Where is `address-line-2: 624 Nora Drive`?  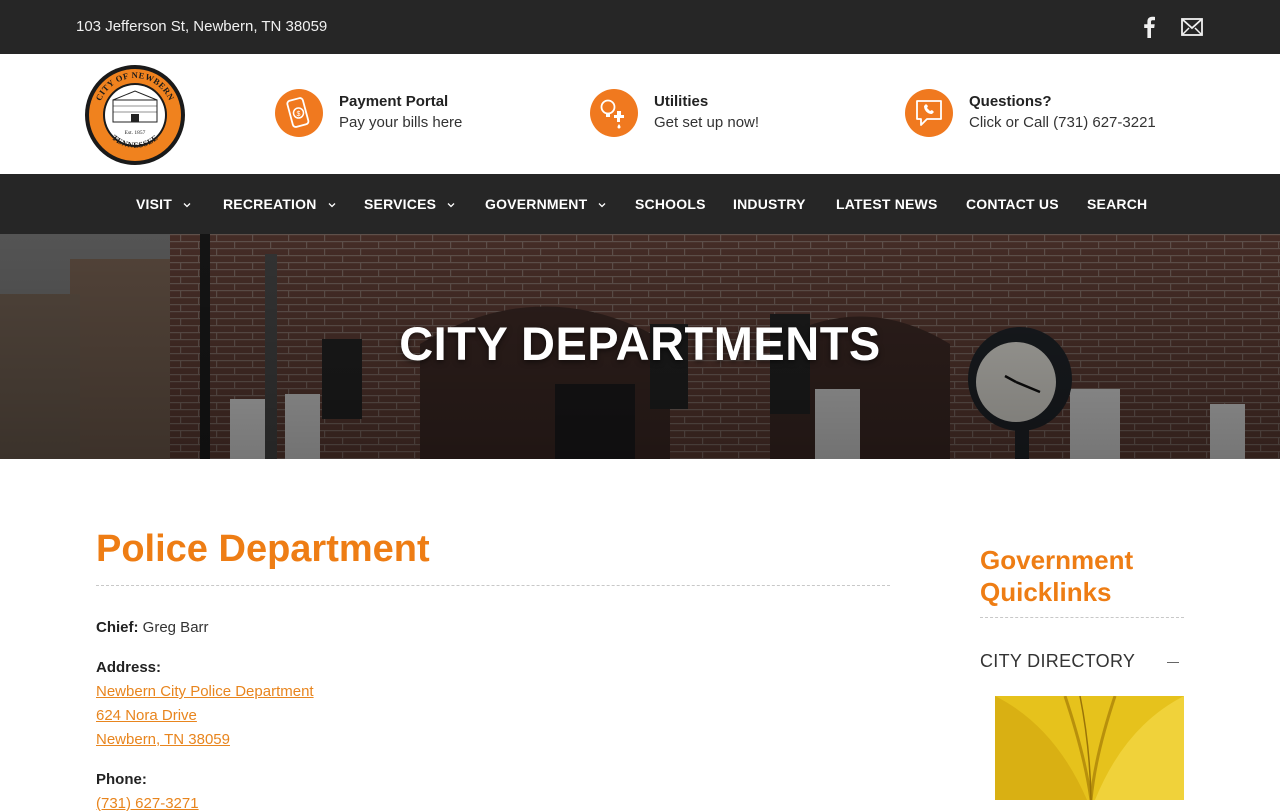 address-line-2: 624 Nora Drive is located at coordinates (146, 715).